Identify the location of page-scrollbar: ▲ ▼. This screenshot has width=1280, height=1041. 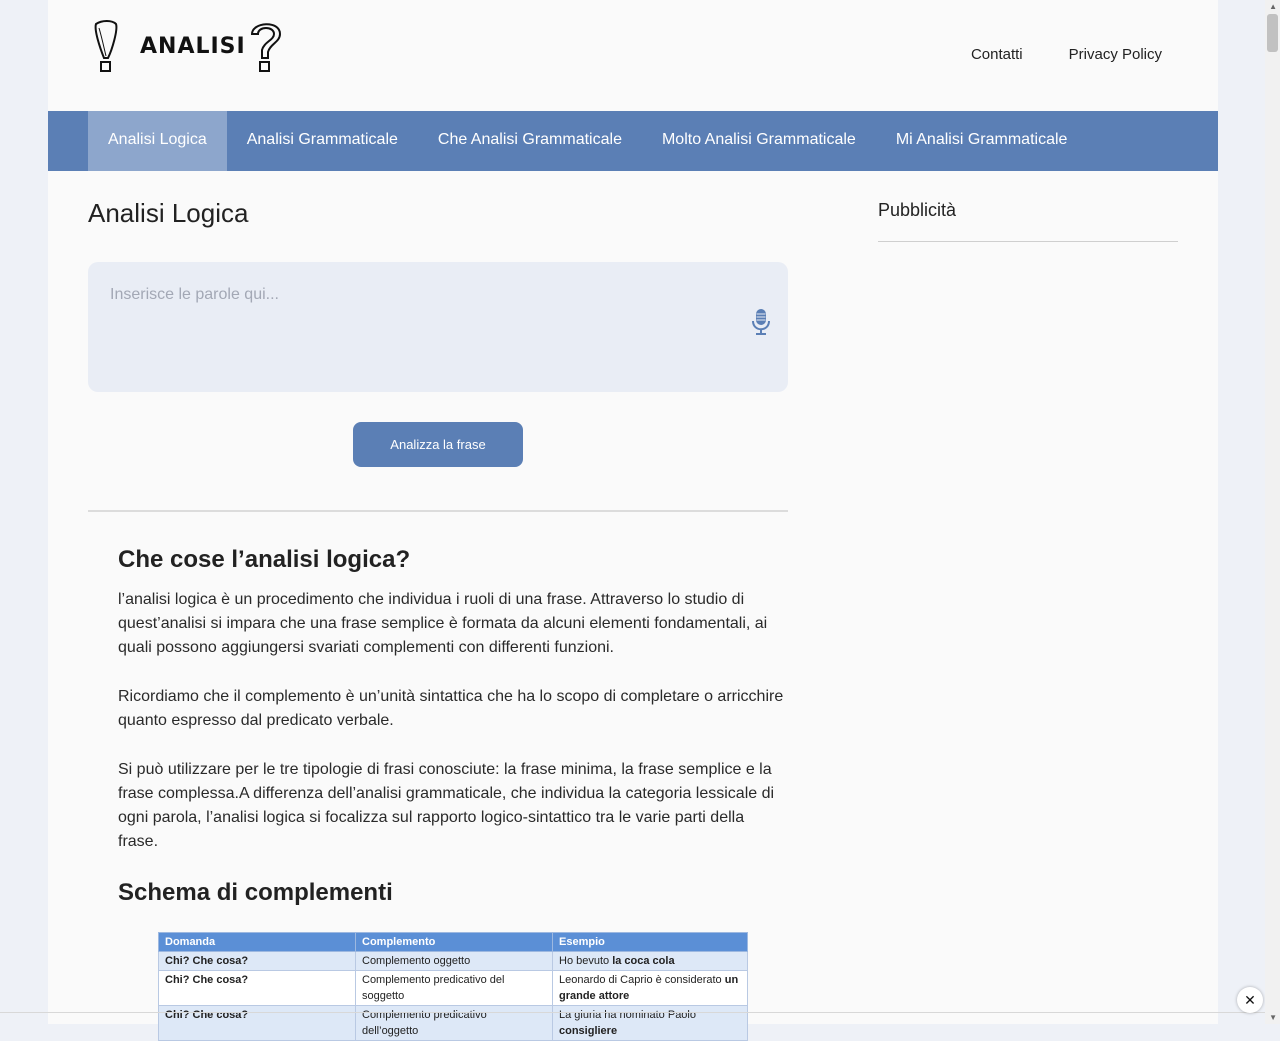
(1272, 512).